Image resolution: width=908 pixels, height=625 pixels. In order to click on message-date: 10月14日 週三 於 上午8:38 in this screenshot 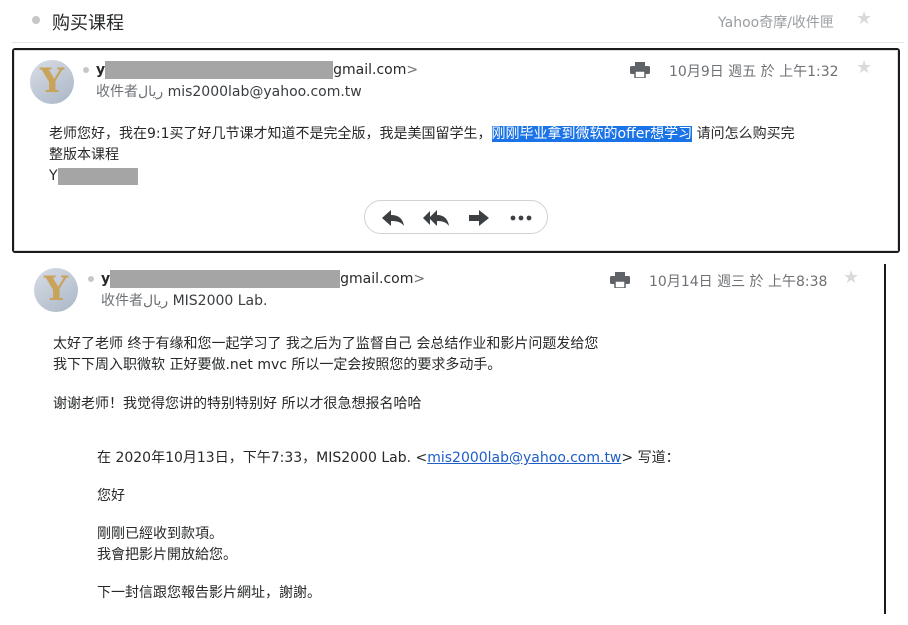, I will do `click(738, 282)`.